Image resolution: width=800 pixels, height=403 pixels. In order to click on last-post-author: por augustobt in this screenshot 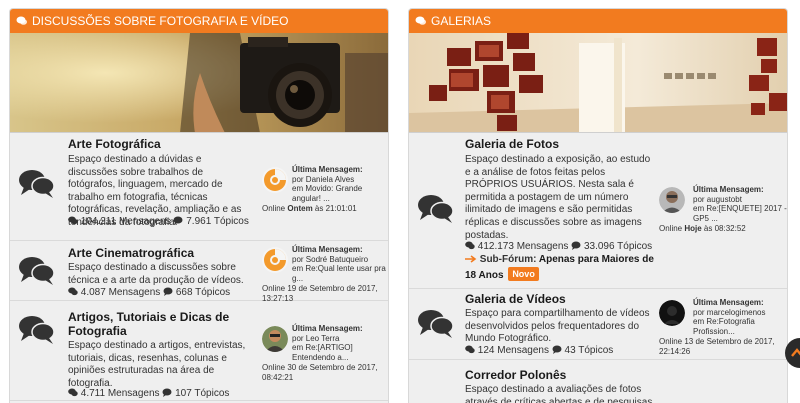, I will do `click(723, 200)`.